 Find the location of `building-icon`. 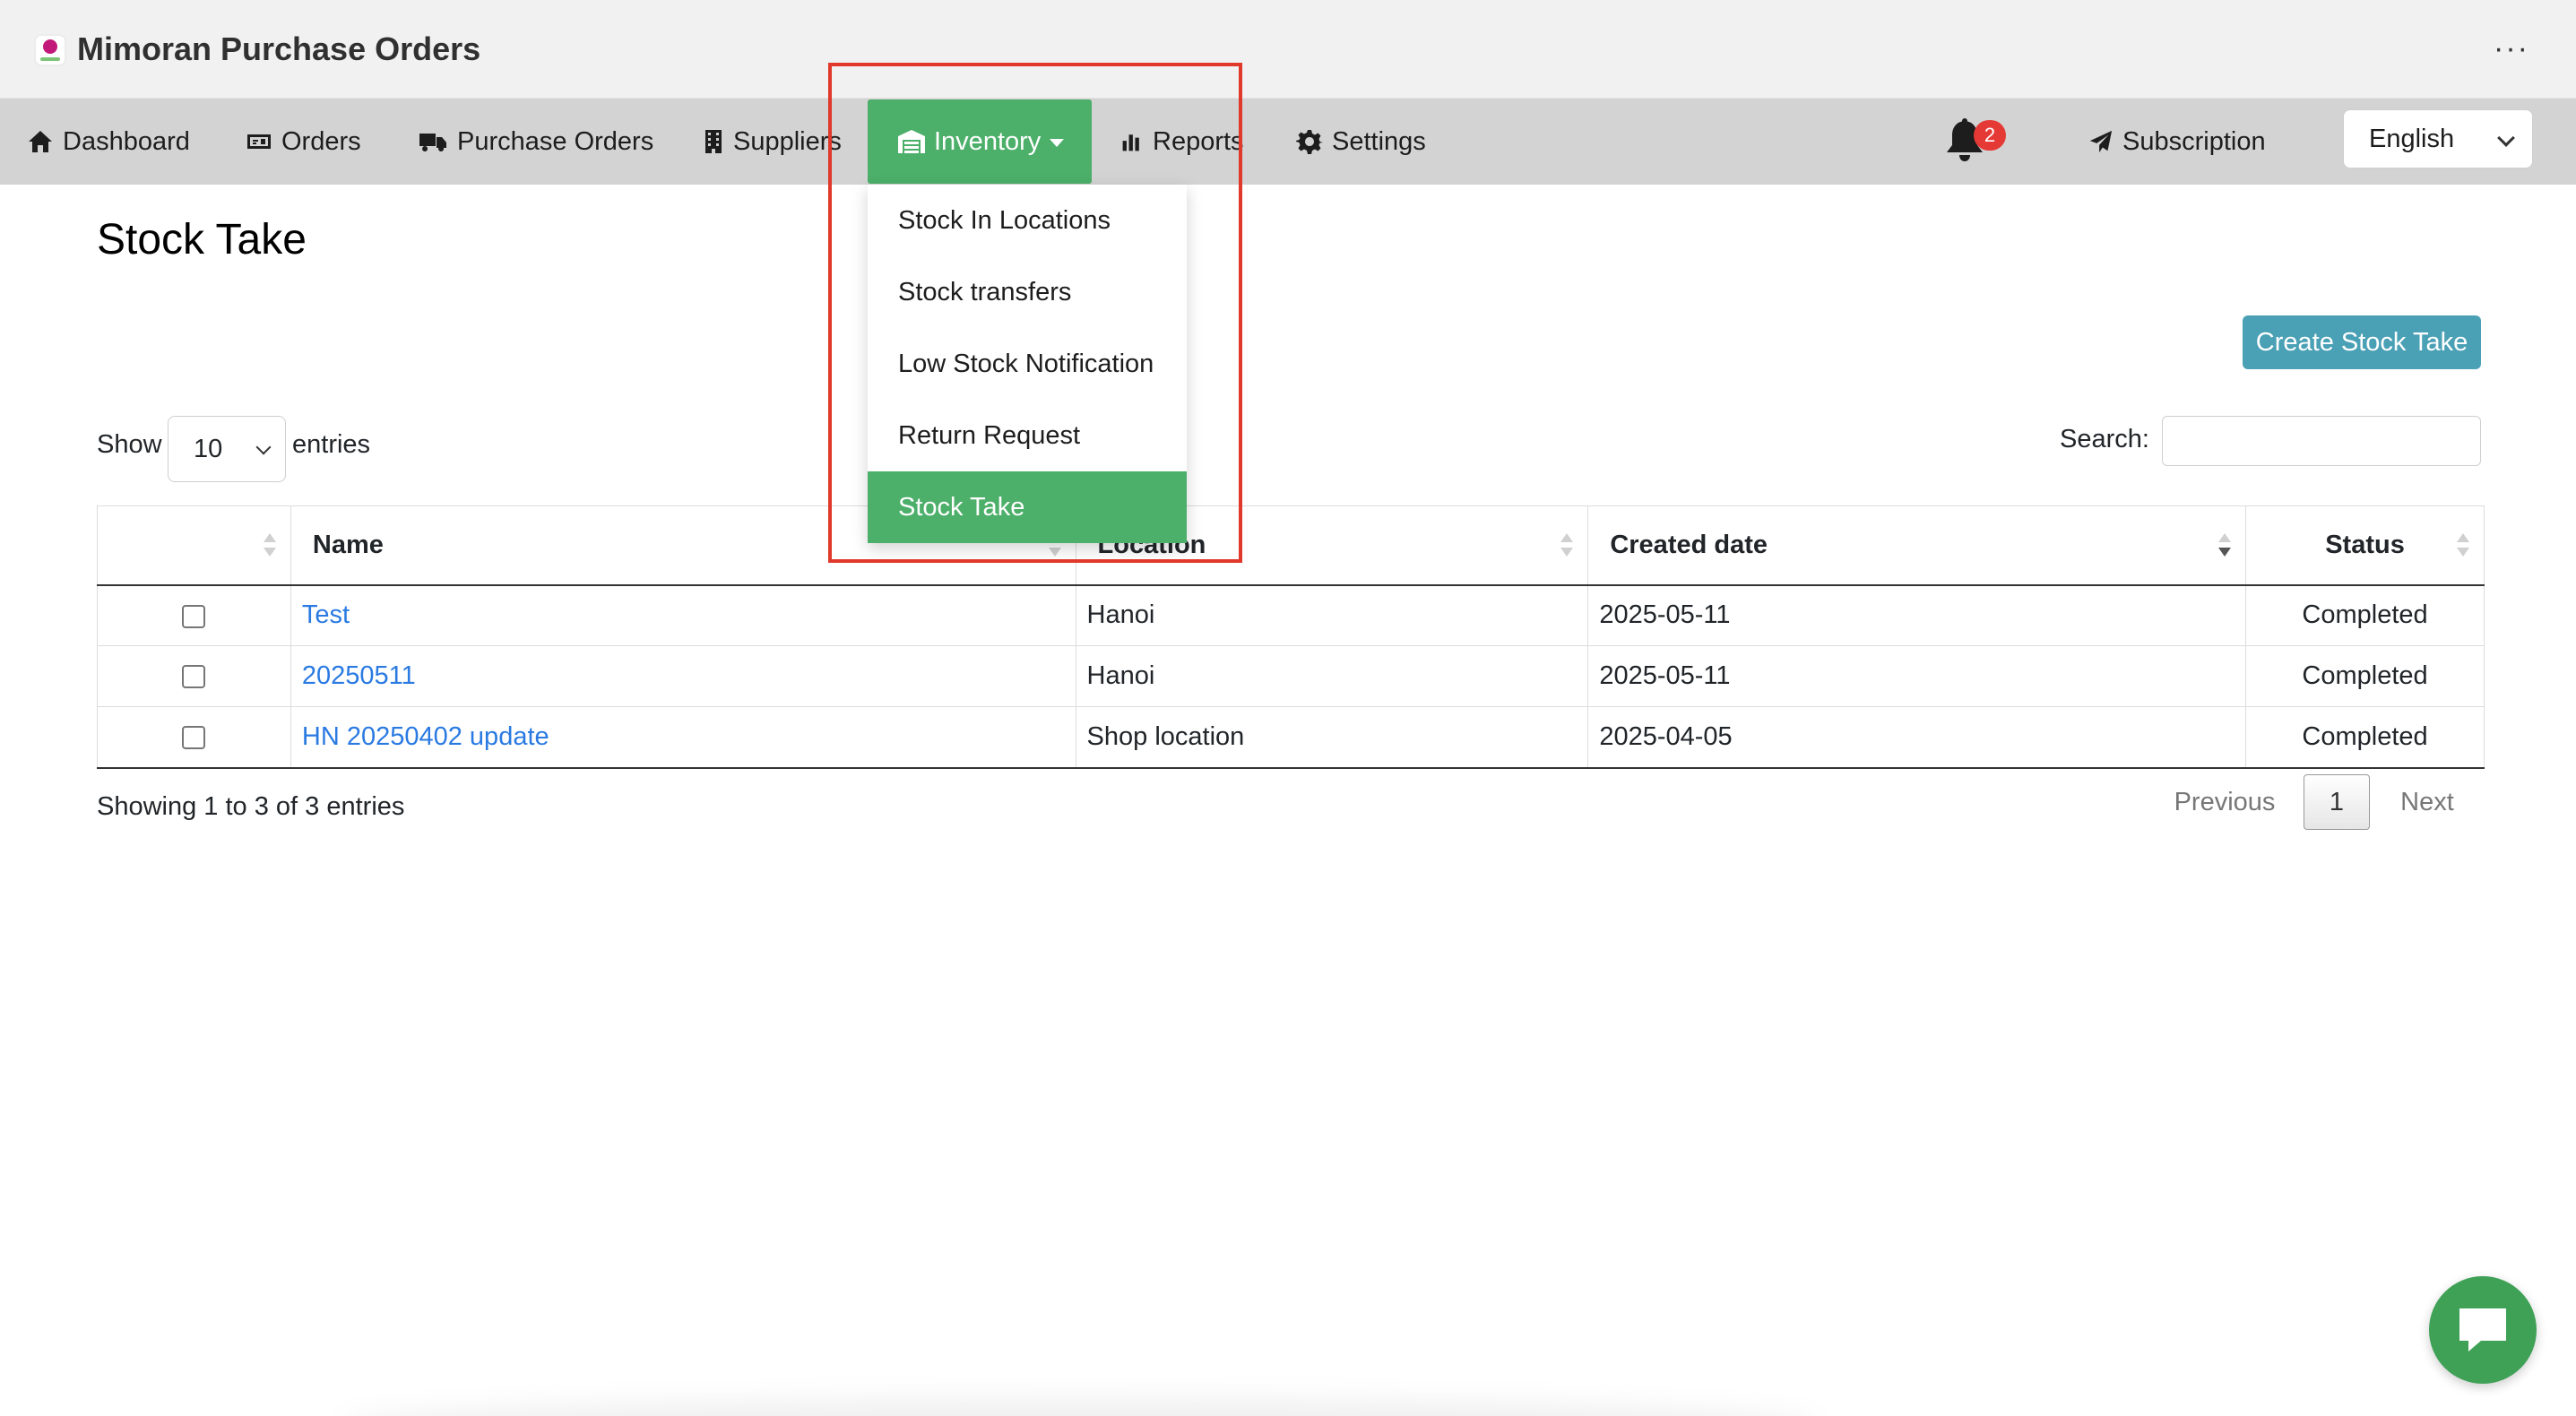

building-icon is located at coordinates (713, 141).